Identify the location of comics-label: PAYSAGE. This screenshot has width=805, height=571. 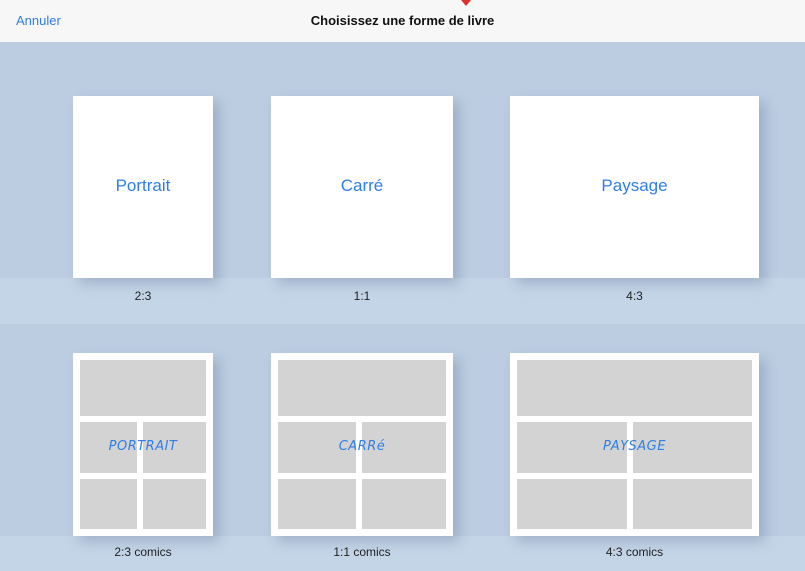
(634, 446).